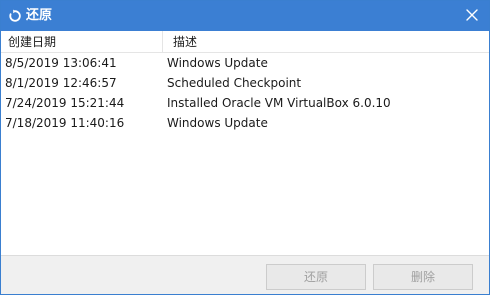 The height and width of the screenshot is (295, 490). I want to click on table-row: 7/18/2019 11:40:16 Windows Update, so click(245, 123).